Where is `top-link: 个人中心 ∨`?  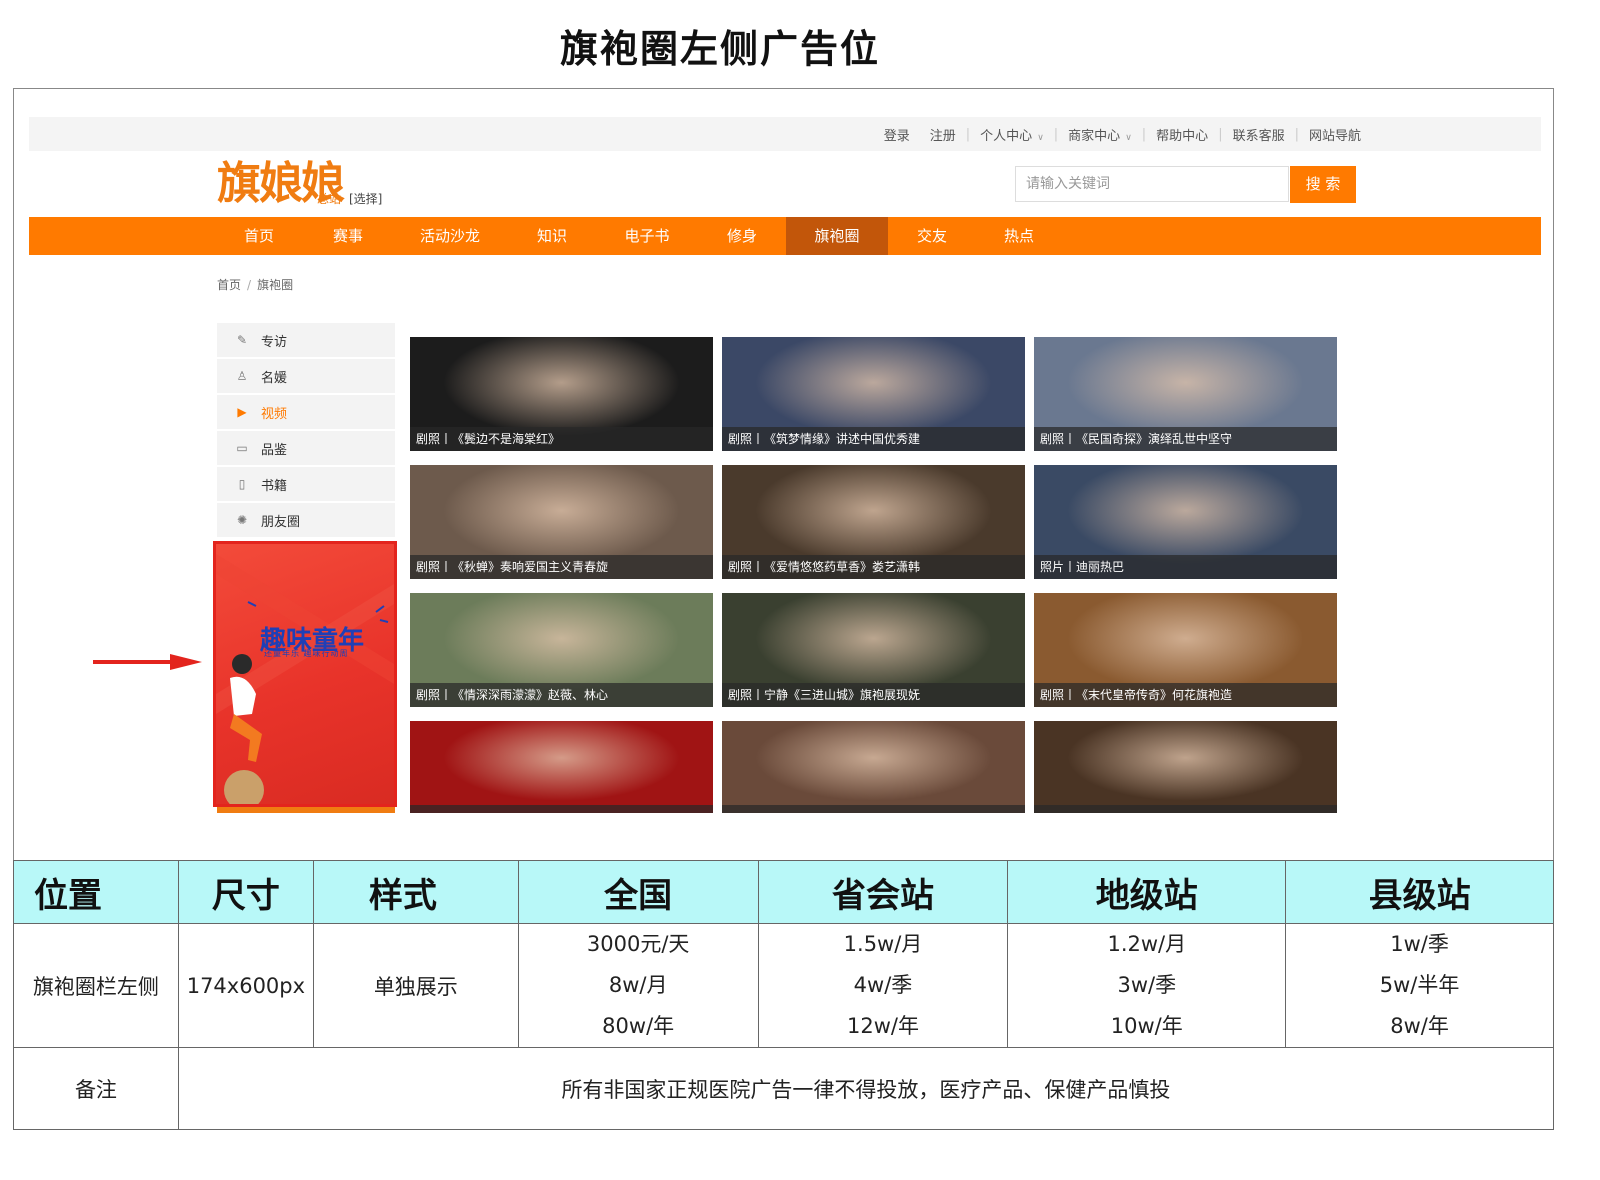 top-link: 个人中心 ∨ is located at coordinates (1012, 134).